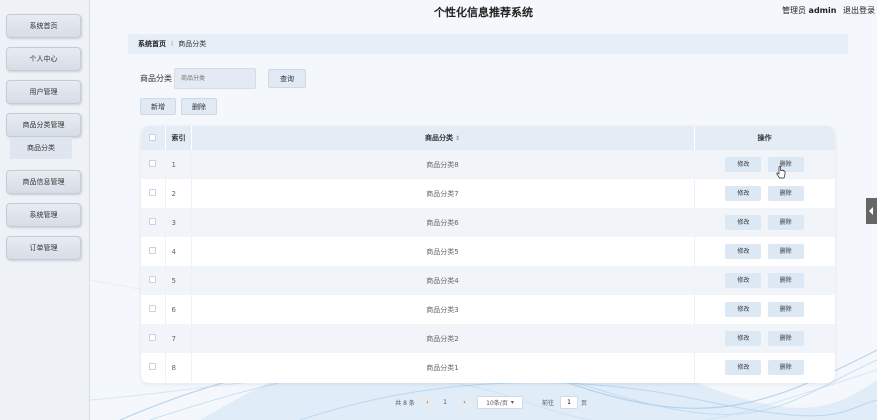 This screenshot has width=877, height=420. I want to click on side-collapse-tab, so click(871, 211).